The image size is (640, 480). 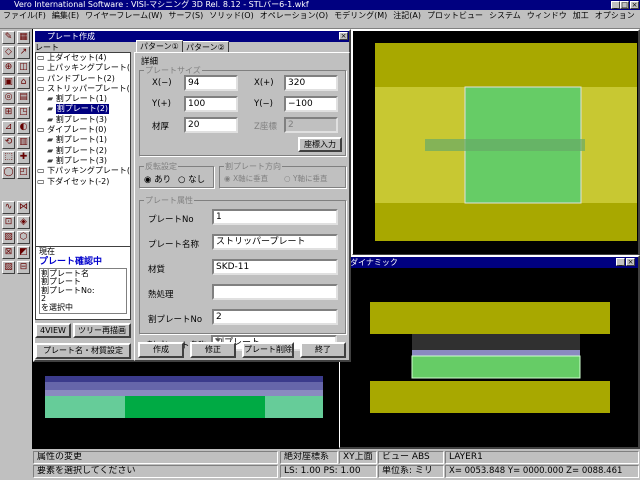 What do you see at coordinates (191, 179) in the screenshot?
I see `reverse-no-radio: ○ なし` at bounding box center [191, 179].